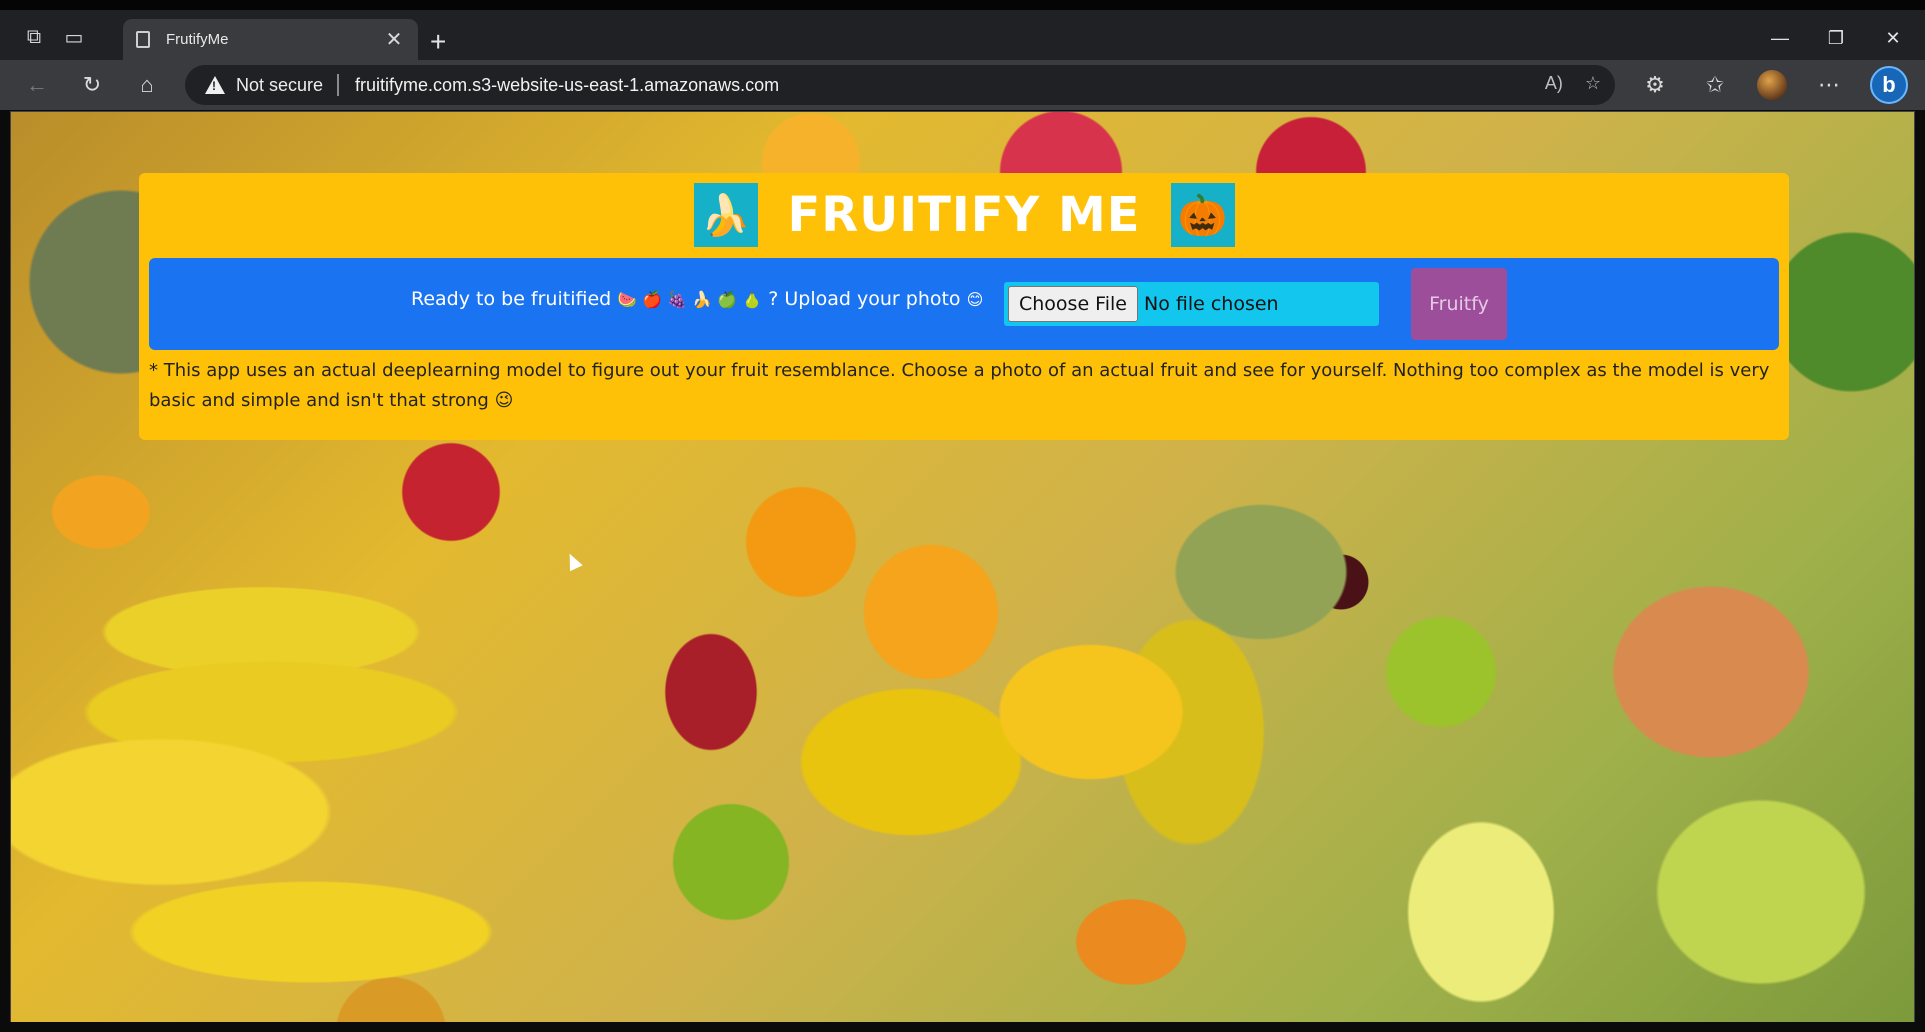 The width and height of the screenshot is (1925, 1032). Describe the element at coordinates (92, 85) in the screenshot. I see `refresh-icon: ↻` at that location.